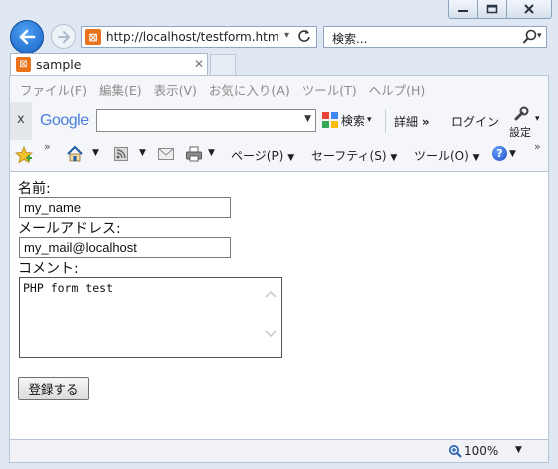 This screenshot has height=469, width=558. What do you see at coordinates (279, 451) in the screenshot?
I see `status-bar: 100% ▼` at bounding box center [279, 451].